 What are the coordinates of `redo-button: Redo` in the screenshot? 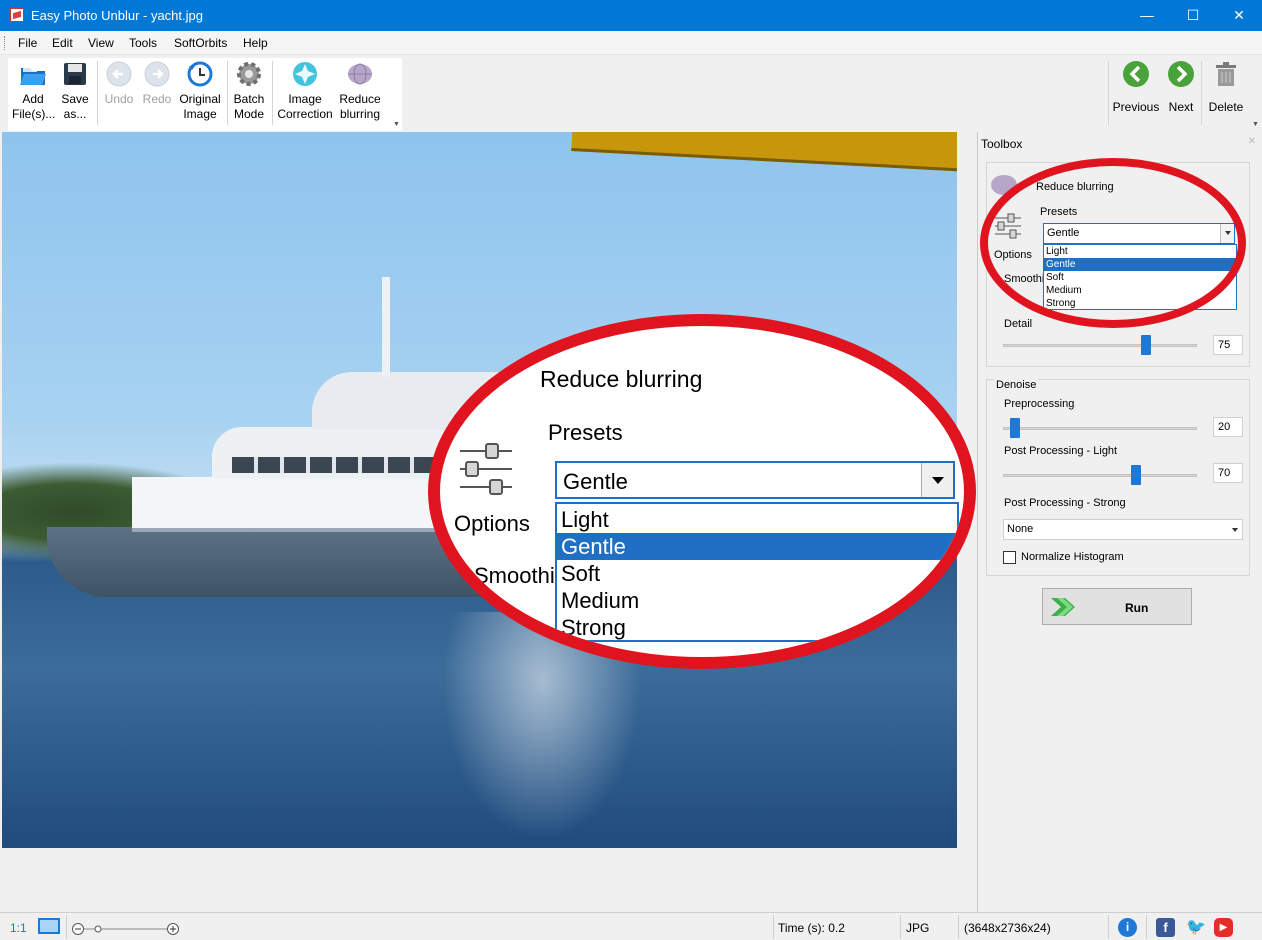 It's located at (157, 83).